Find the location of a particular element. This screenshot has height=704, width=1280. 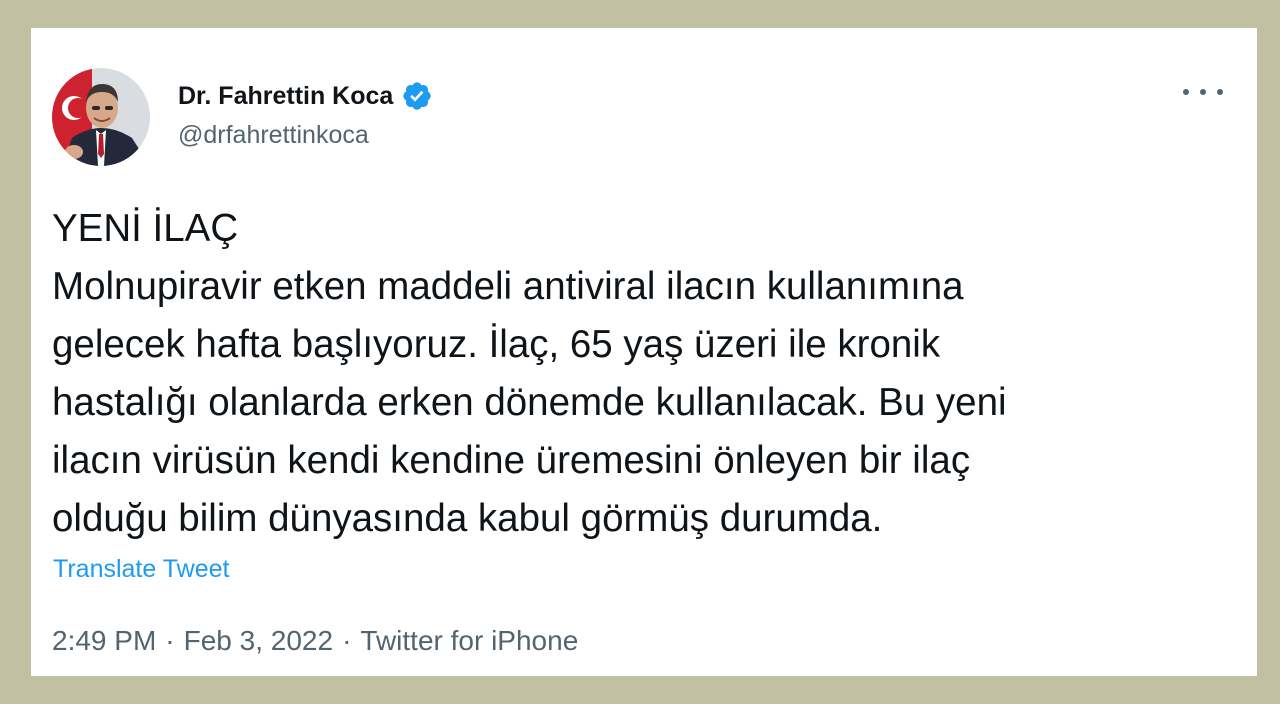

more-options-icon is located at coordinates (1203, 92).